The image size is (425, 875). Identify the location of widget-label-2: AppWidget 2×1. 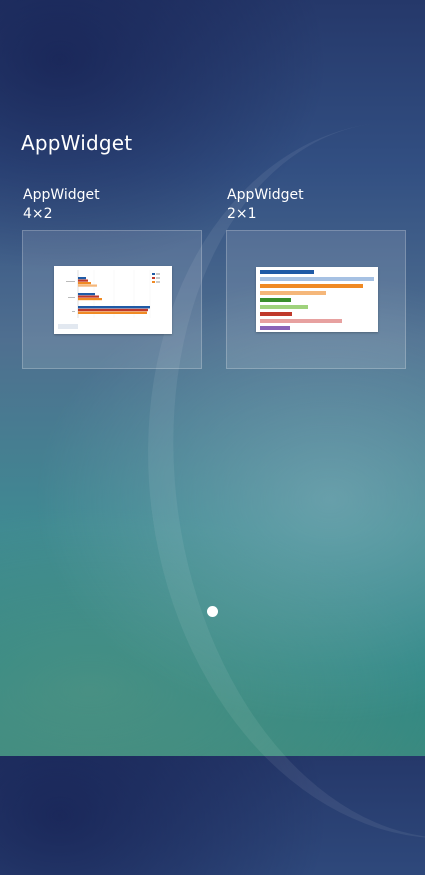
(265, 205).